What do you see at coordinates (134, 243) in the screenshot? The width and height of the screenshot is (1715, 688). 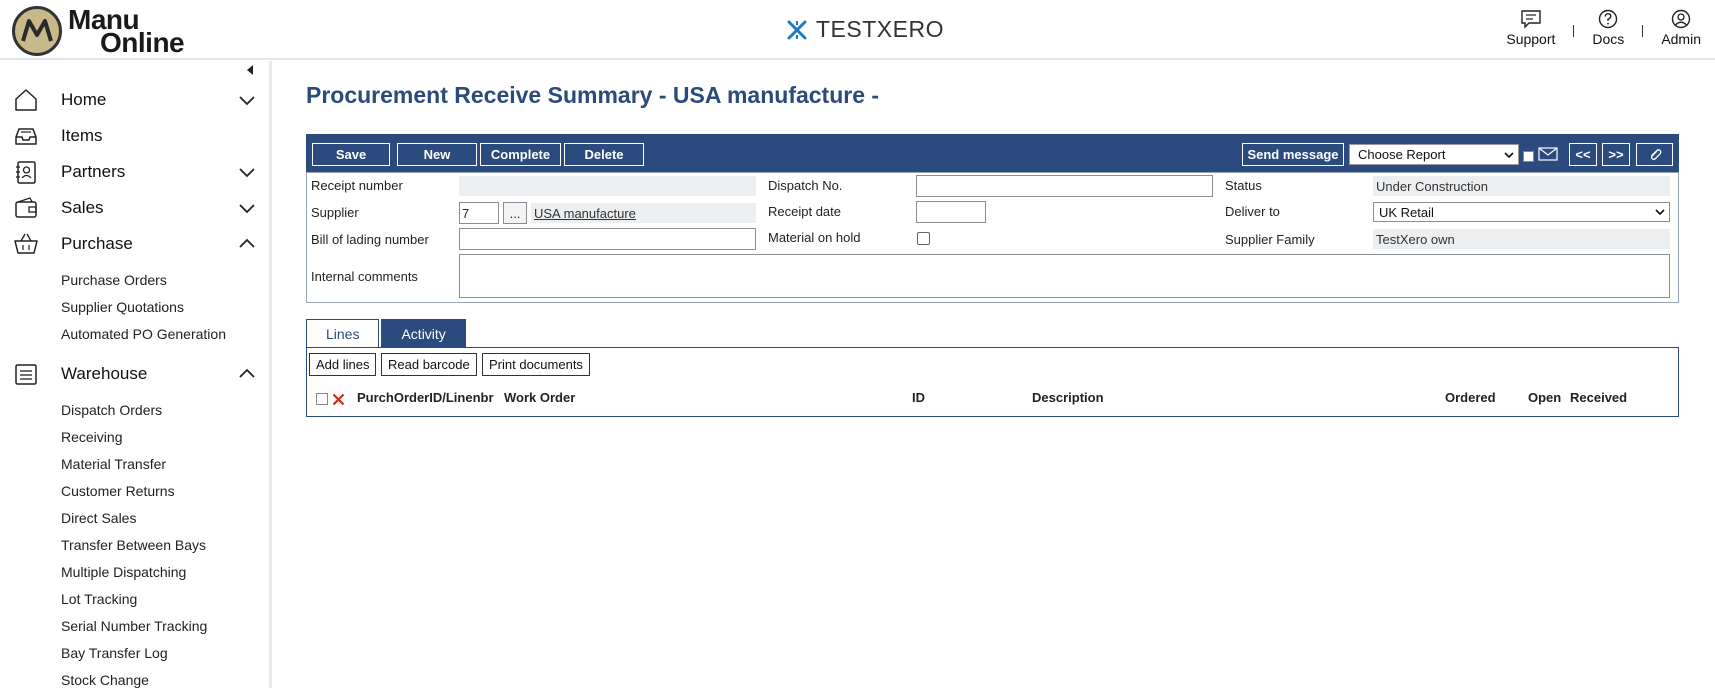 I see `sidebar-item-purchase: Purchase` at bounding box center [134, 243].